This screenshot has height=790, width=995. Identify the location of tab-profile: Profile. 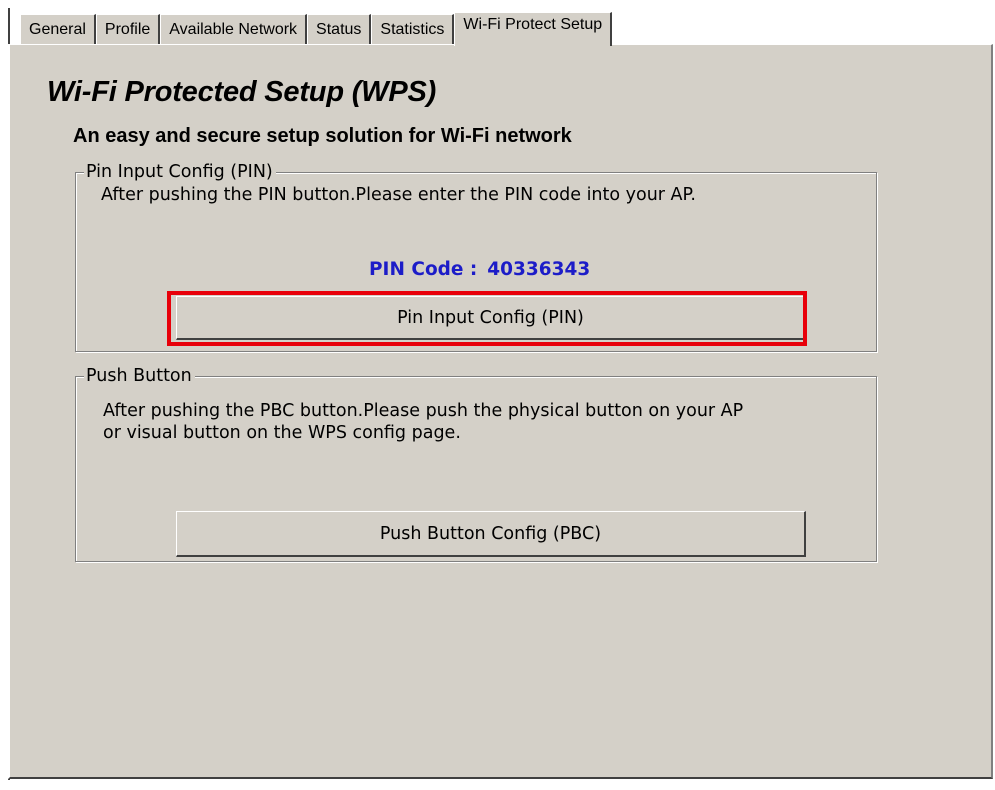
(128, 29).